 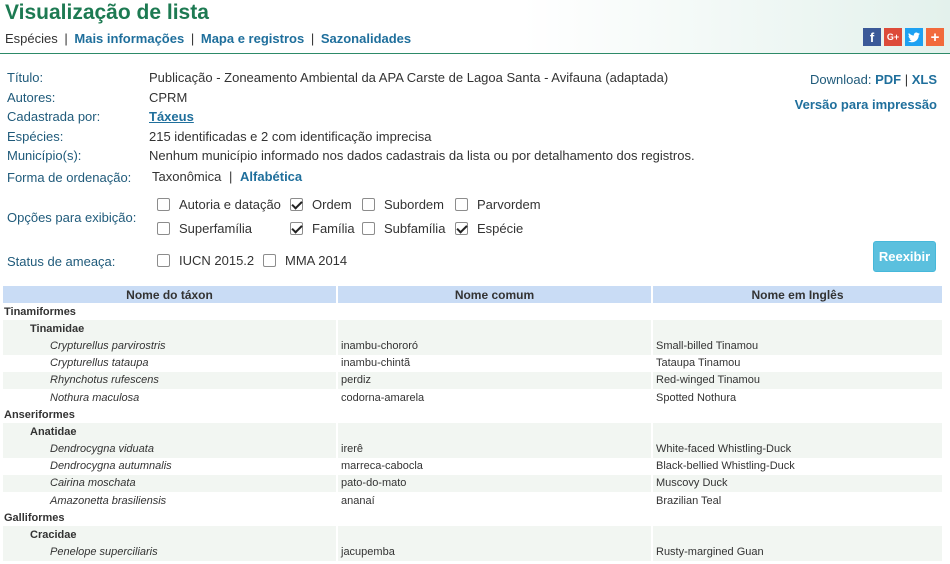 I want to click on twitter-bird-glyph, so click(x=914, y=37).